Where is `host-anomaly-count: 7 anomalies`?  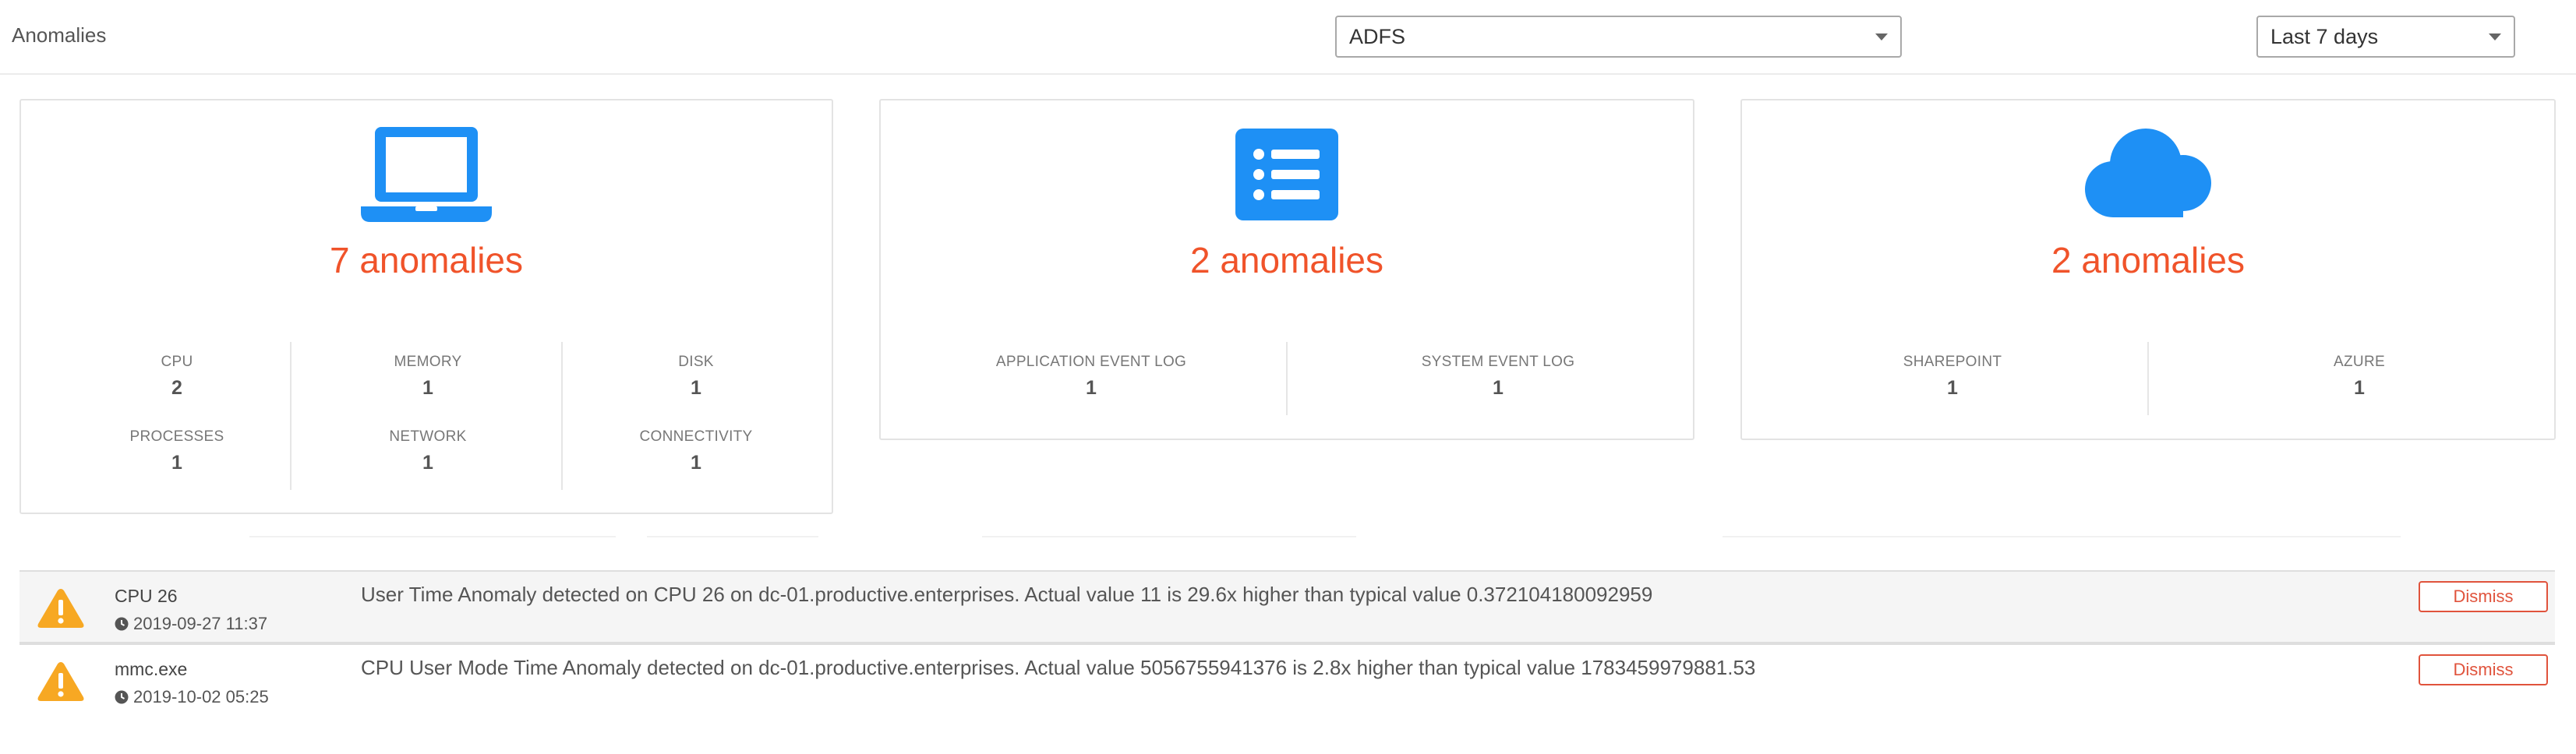
host-anomaly-count: 7 anomalies is located at coordinates (426, 260).